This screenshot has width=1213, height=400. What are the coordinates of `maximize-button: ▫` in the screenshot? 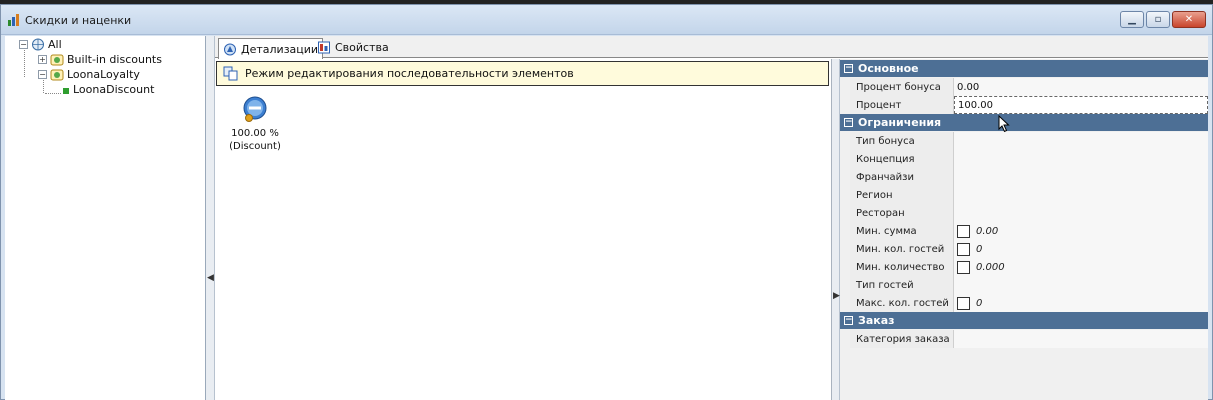 It's located at (1158, 19).